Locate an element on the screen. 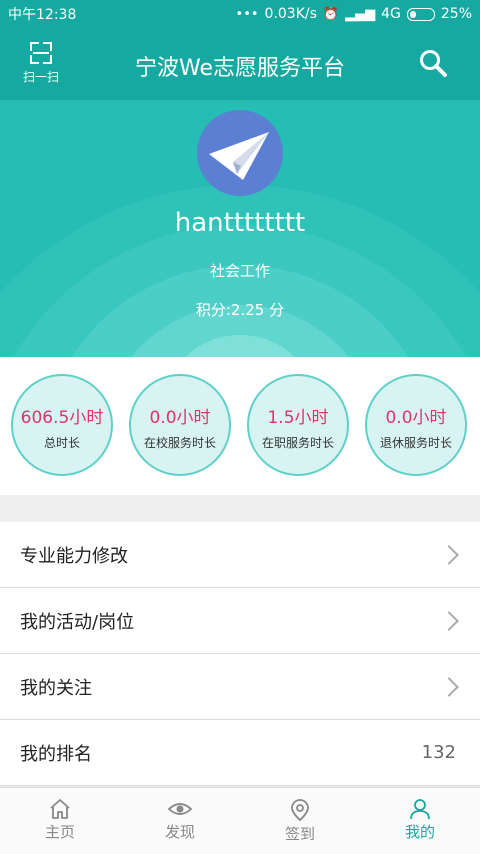  status-indicators: ••• 0.03K/s ⏰ ▂▄▆ 4G 25% is located at coordinates (354, 14).